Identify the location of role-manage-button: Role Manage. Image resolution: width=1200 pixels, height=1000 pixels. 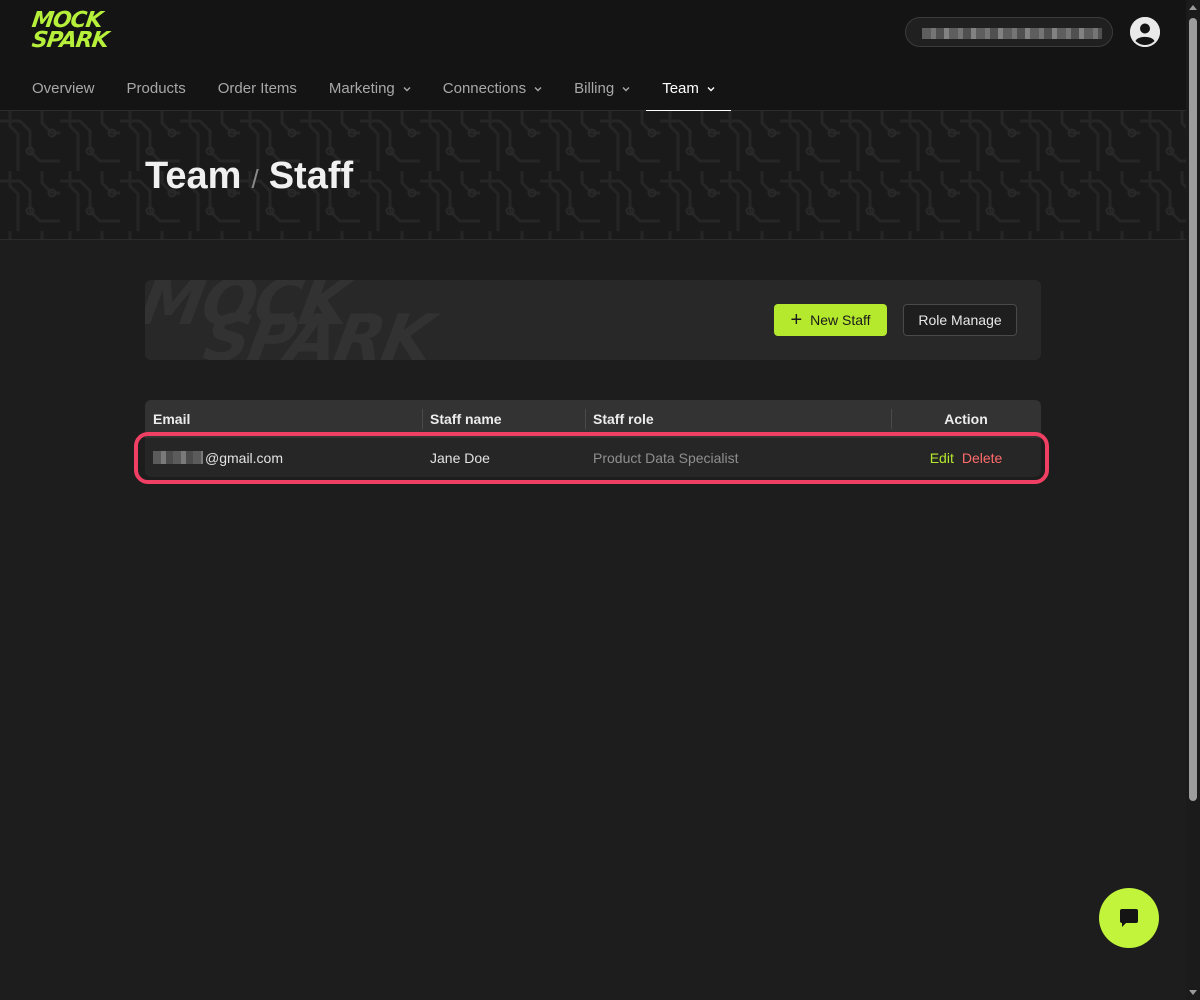
(960, 320).